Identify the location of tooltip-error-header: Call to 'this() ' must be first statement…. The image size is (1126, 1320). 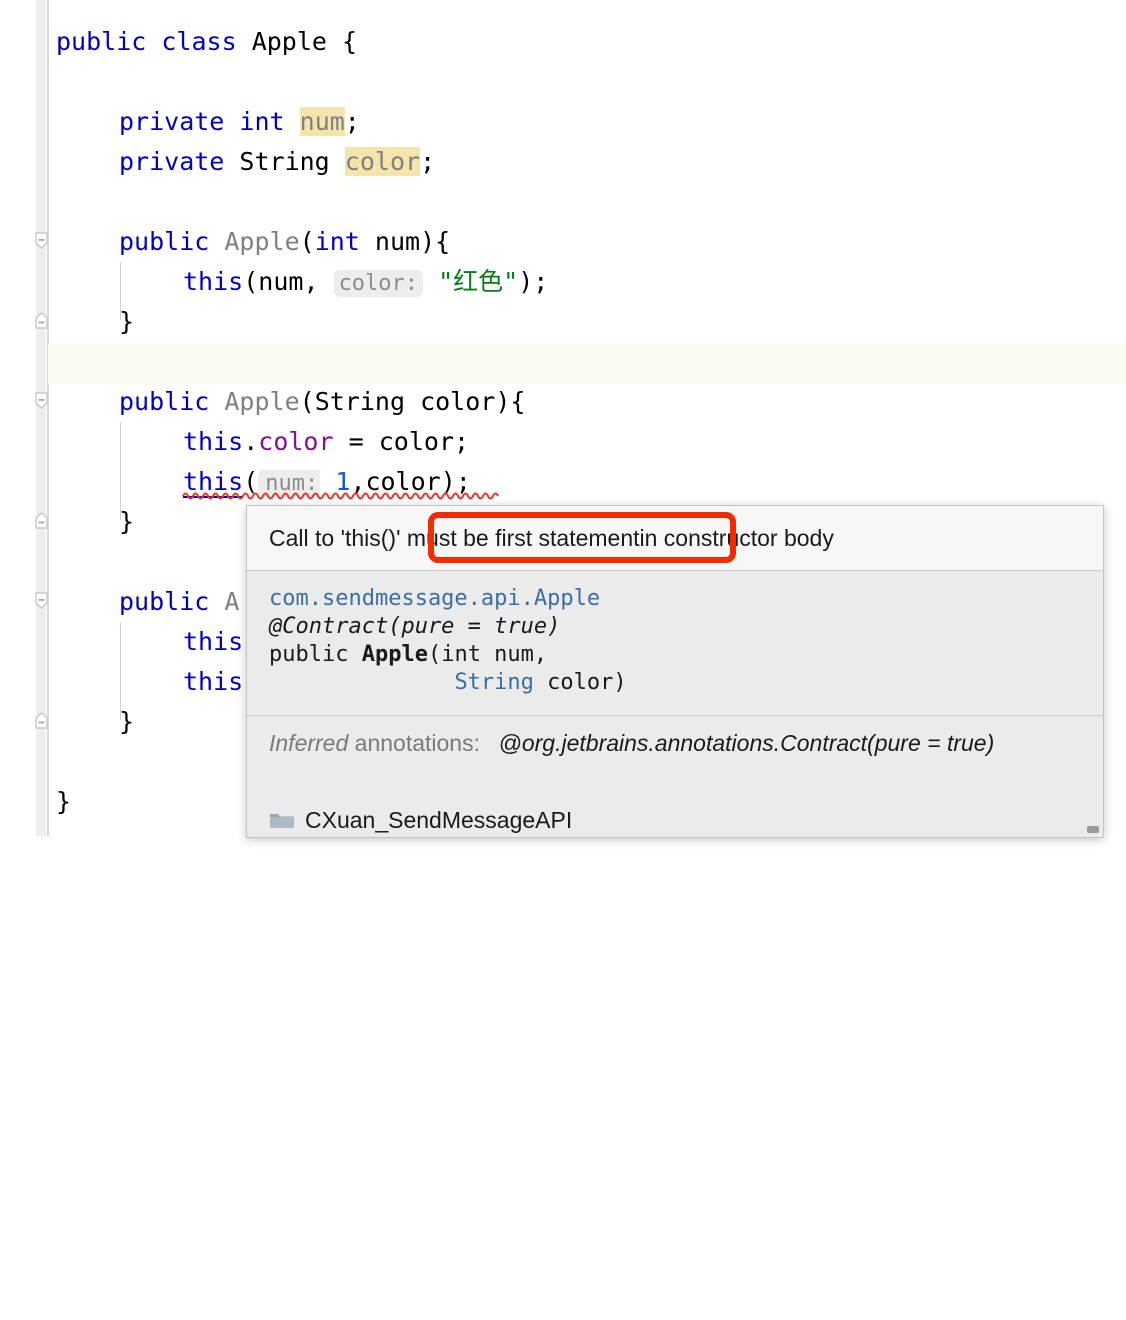
(675, 538).